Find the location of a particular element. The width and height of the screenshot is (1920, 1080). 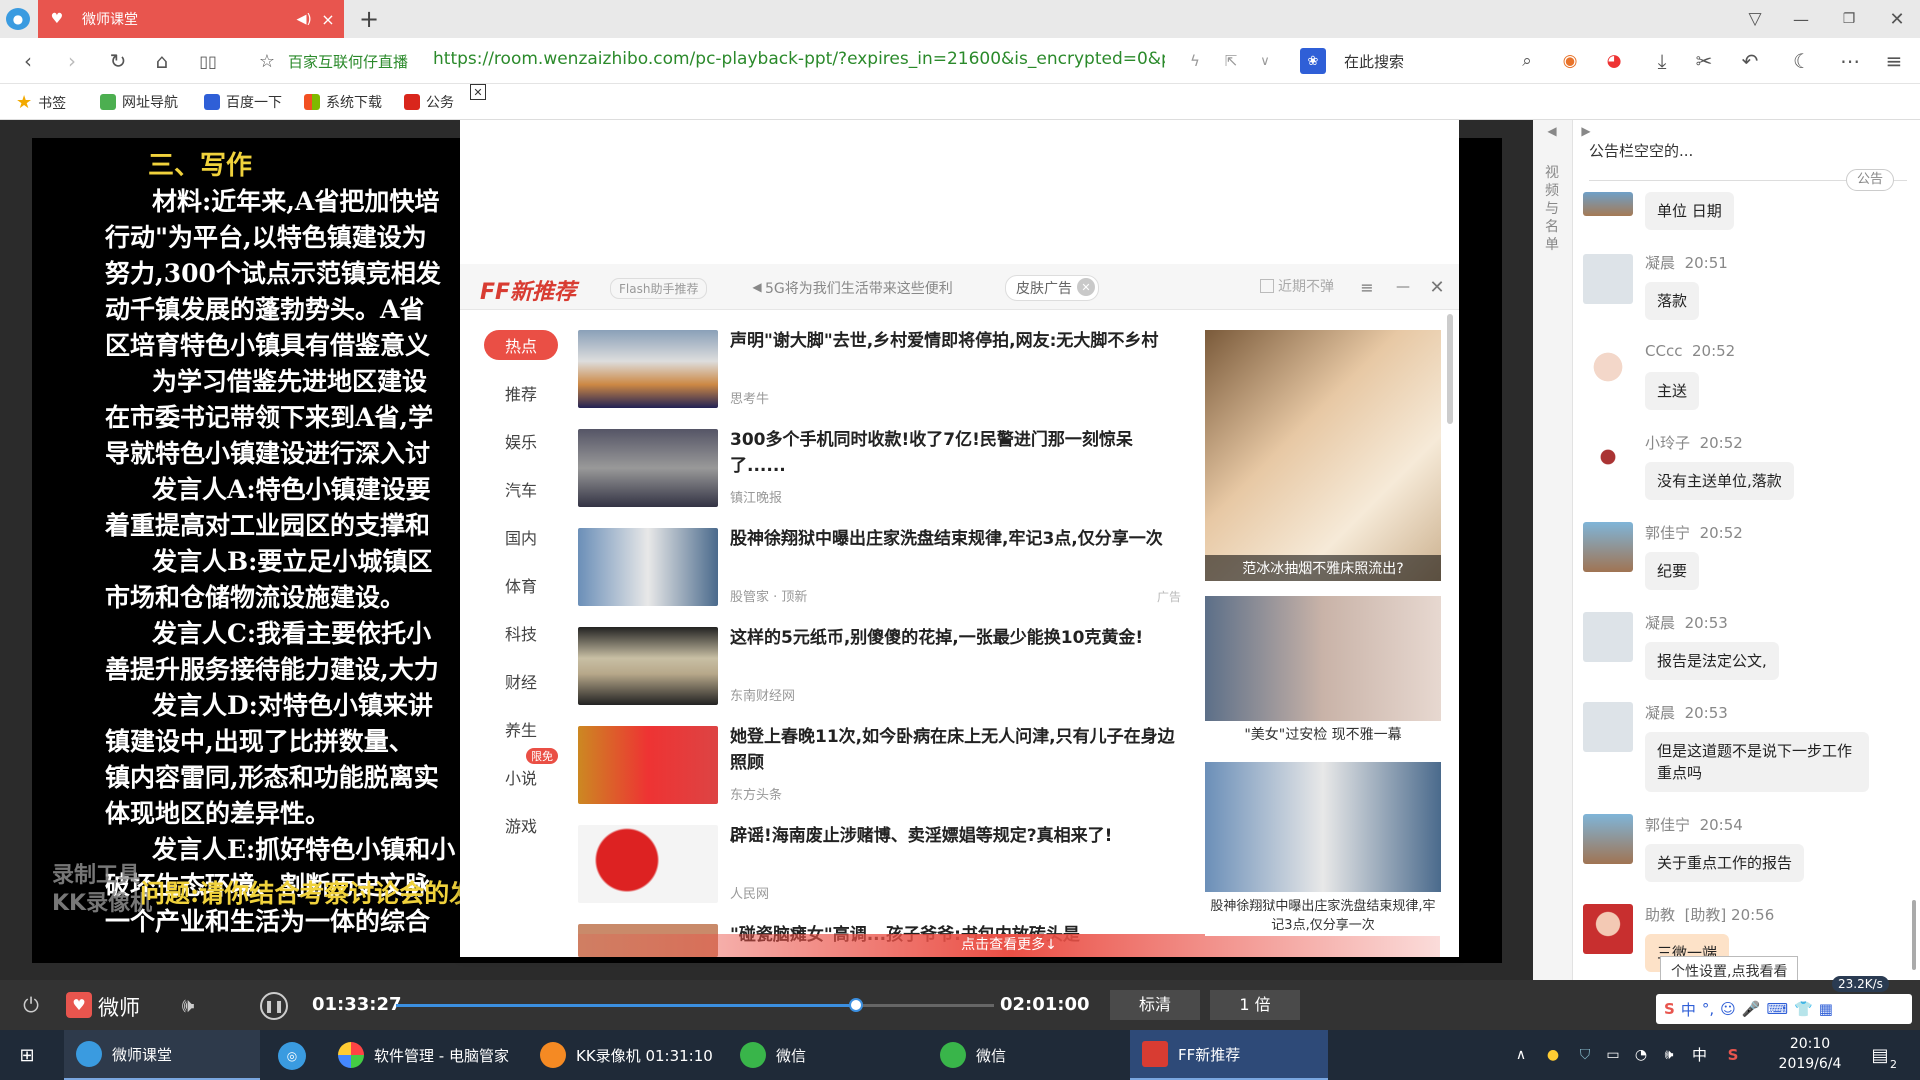

shirt-icon: ▽ is located at coordinates (1755, 19).